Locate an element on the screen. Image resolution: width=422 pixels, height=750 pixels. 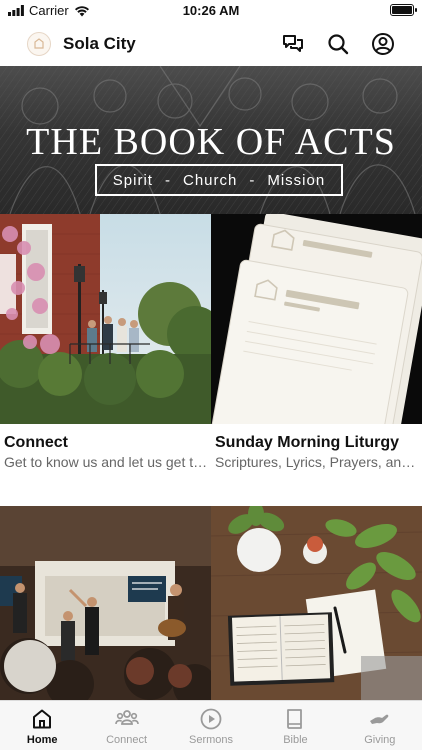
worship-card-image is located at coordinates (105, 603).